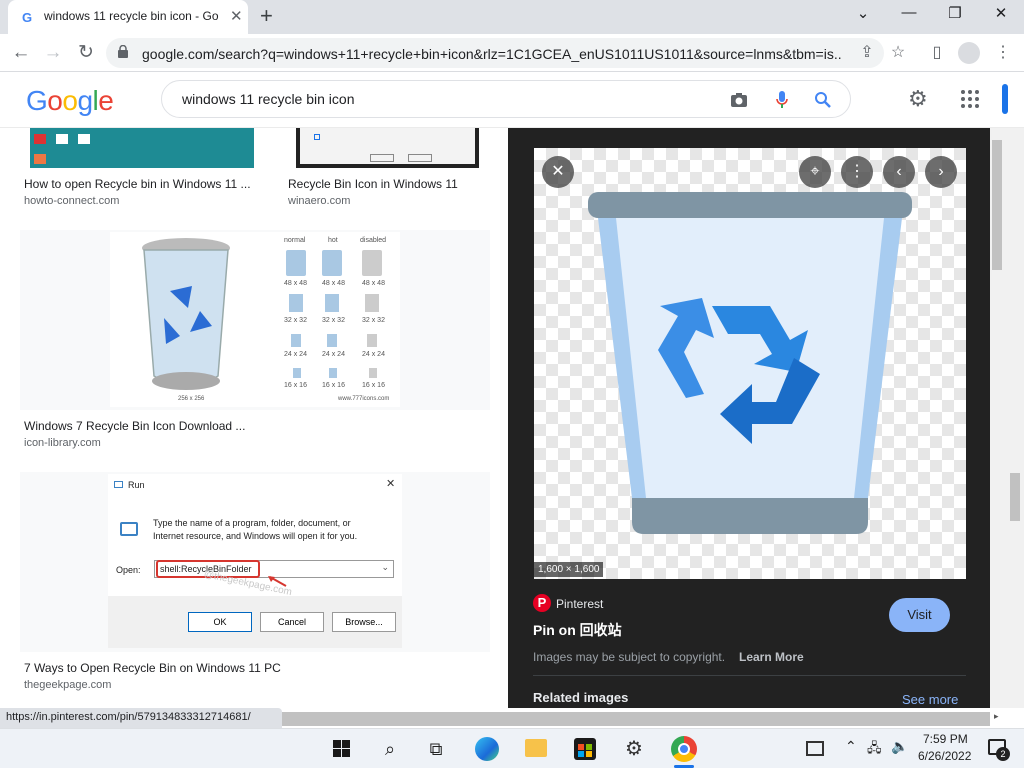  Describe the element at coordinates (123, 51) in the screenshot. I see `lock-icon` at that location.